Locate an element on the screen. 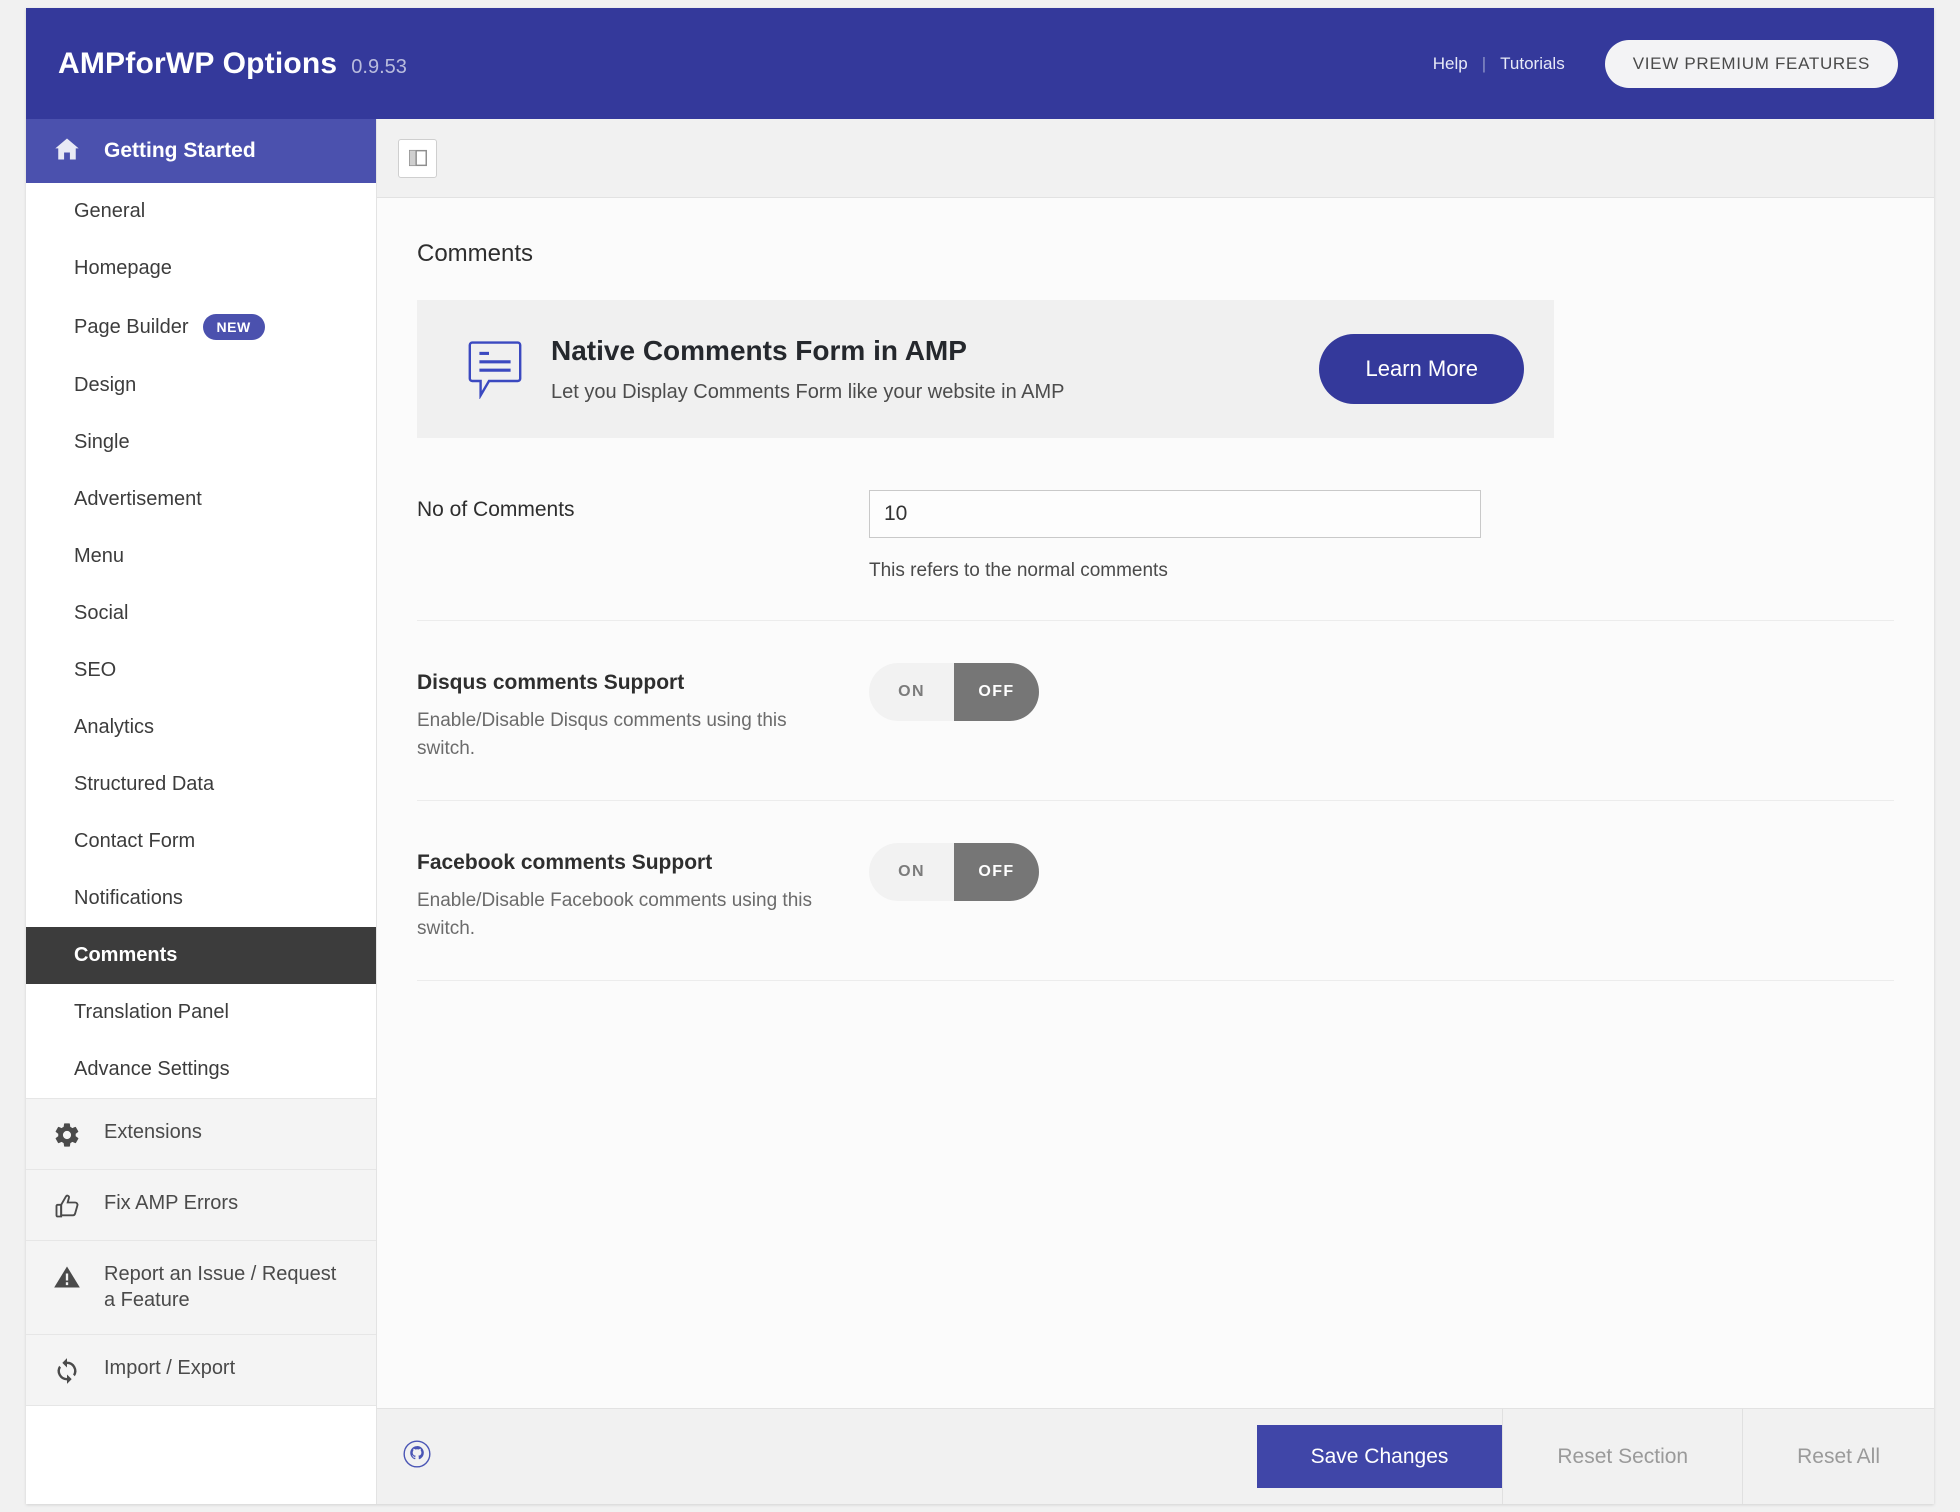 This screenshot has width=1960, height=1512. sidebar-item-structured-data: Structured Data is located at coordinates (201, 784).